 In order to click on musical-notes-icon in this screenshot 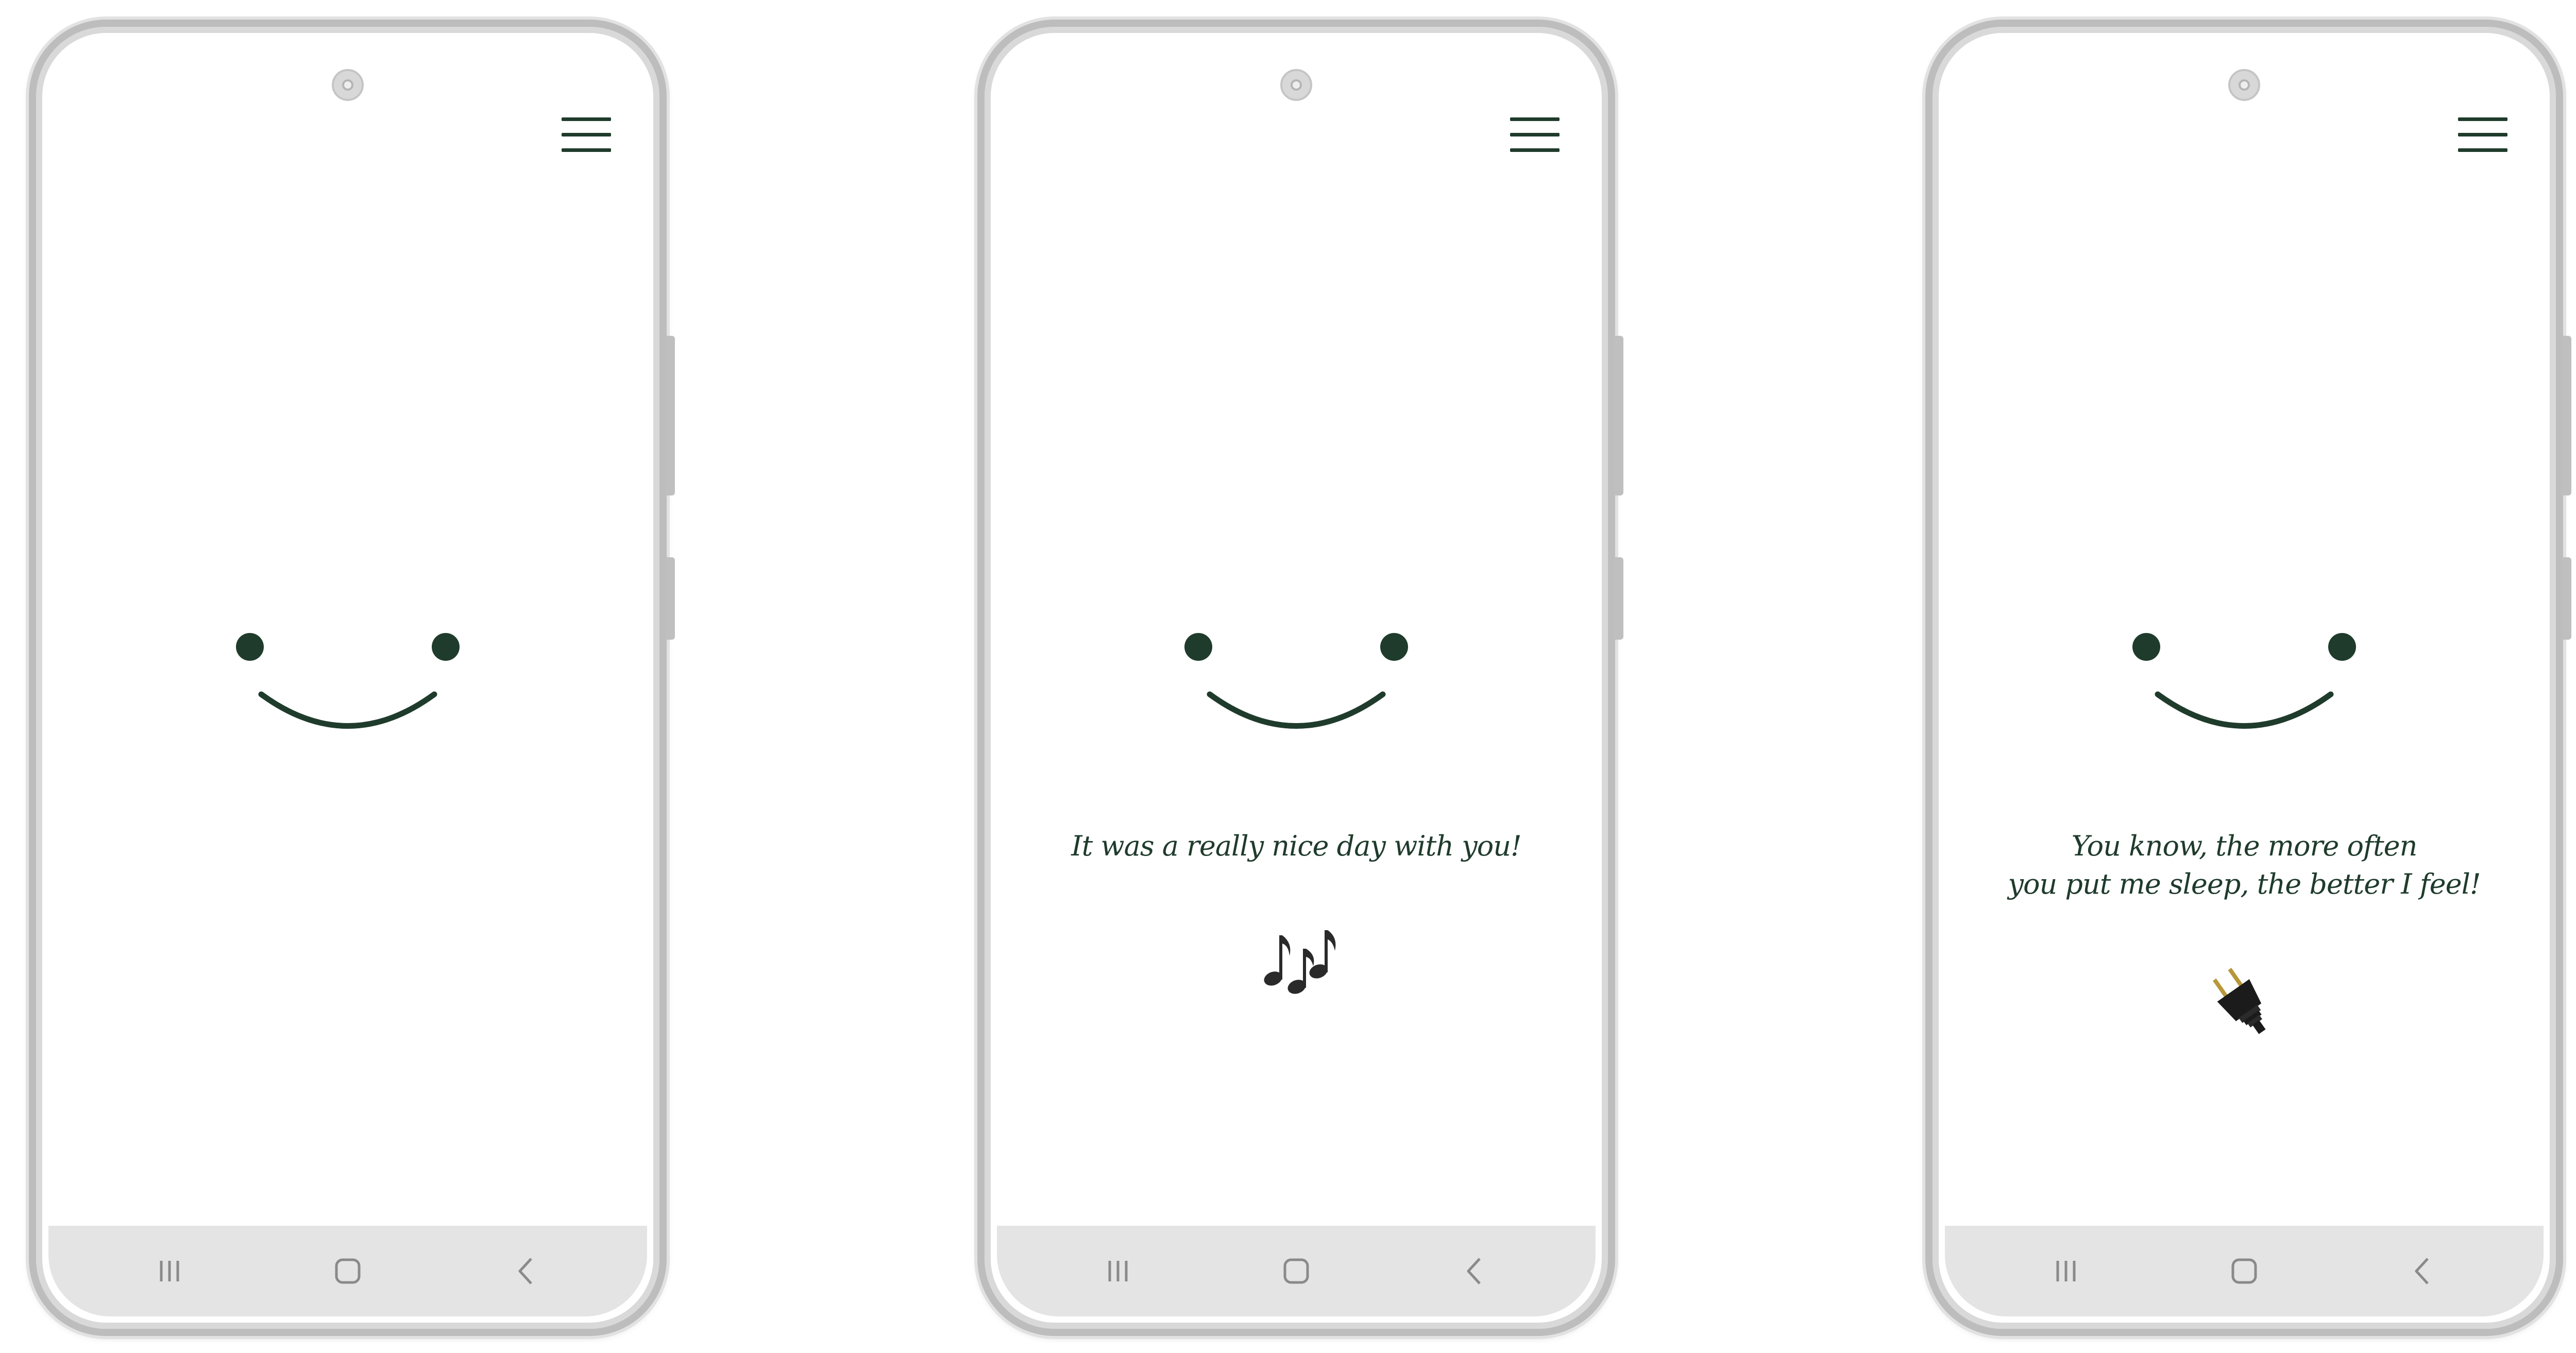, I will do `click(1296, 958)`.